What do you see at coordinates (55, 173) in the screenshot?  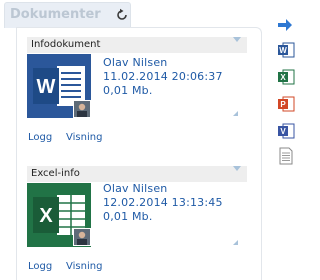 I see `card-title: Excel-info` at bounding box center [55, 173].